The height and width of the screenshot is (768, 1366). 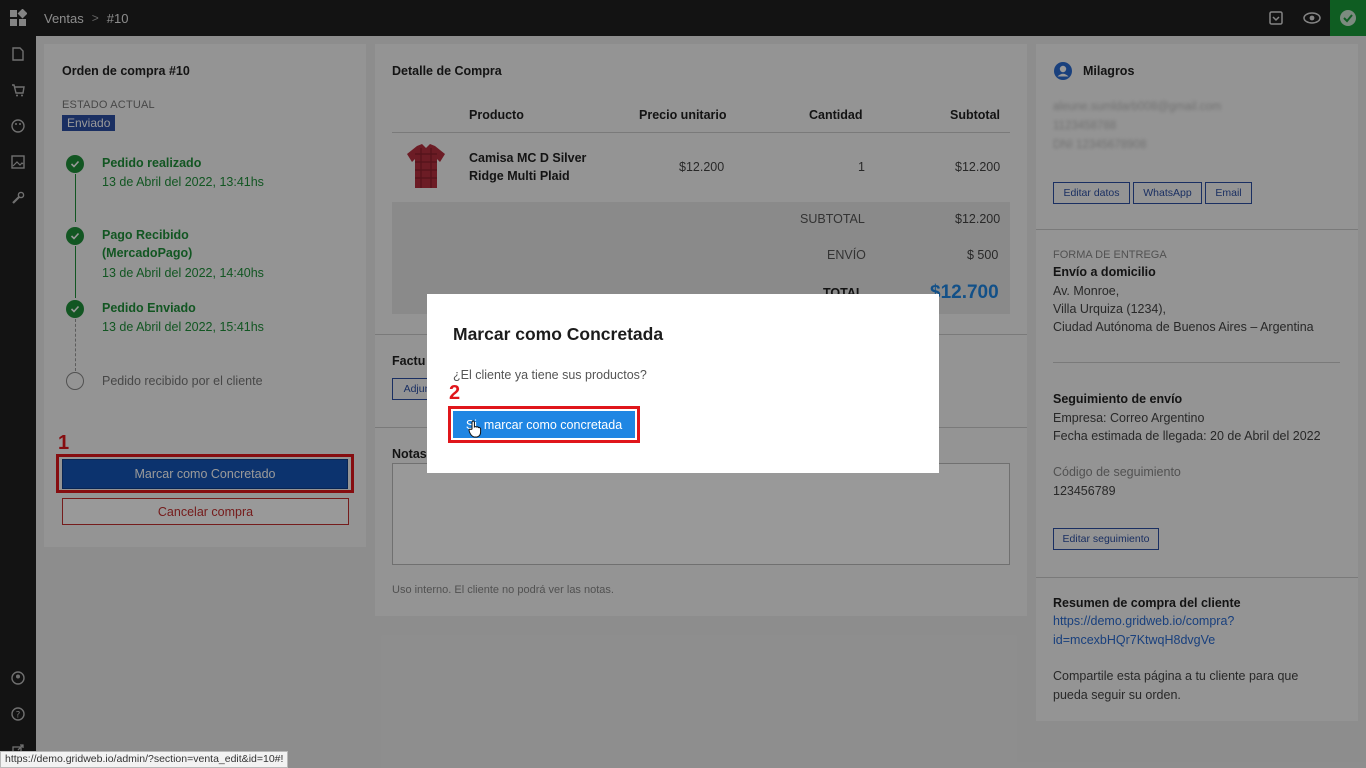 I want to click on annotation-number: 2, so click(x=455, y=393).